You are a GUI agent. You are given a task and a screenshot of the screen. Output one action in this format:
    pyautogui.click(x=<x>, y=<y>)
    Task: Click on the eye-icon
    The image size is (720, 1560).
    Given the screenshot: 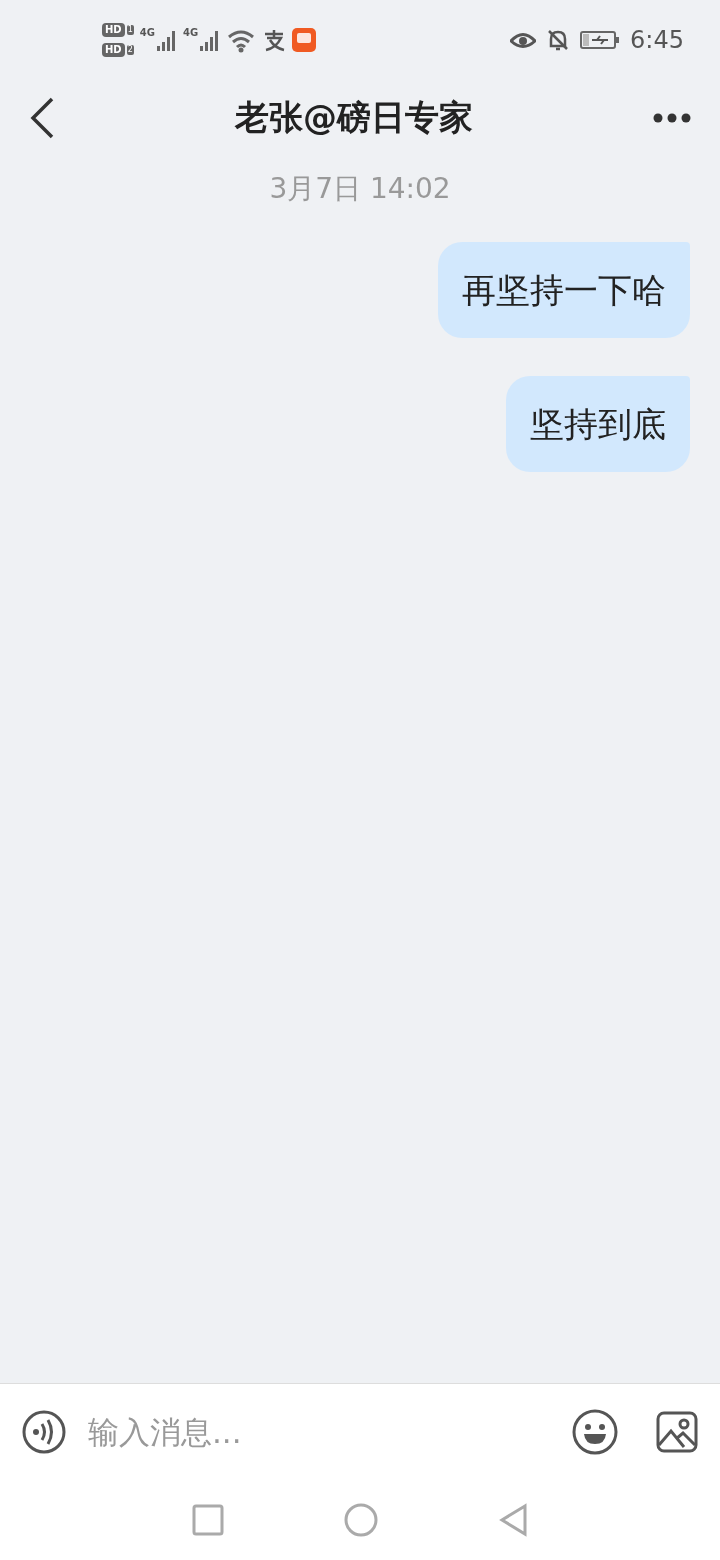 What is the action you would take?
    pyautogui.click(x=523, y=40)
    